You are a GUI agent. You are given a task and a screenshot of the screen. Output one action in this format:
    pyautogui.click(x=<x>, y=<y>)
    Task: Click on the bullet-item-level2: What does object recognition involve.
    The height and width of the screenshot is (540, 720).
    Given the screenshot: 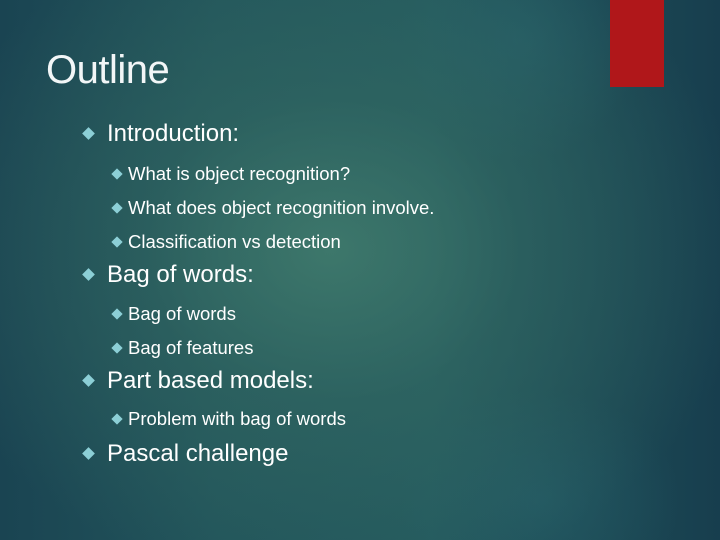 What is the action you would take?
    pyautogui.click(x=272, y=208)
    